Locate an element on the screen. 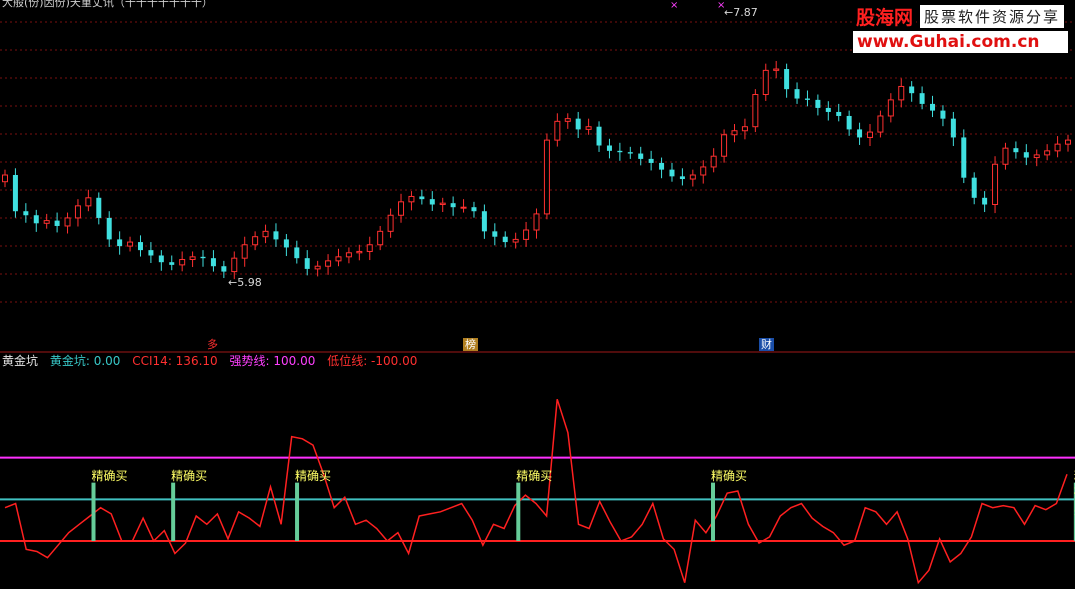 The image size is (1075, 589). event-marker-bang: 榜 is located at coordinates (470, 344).